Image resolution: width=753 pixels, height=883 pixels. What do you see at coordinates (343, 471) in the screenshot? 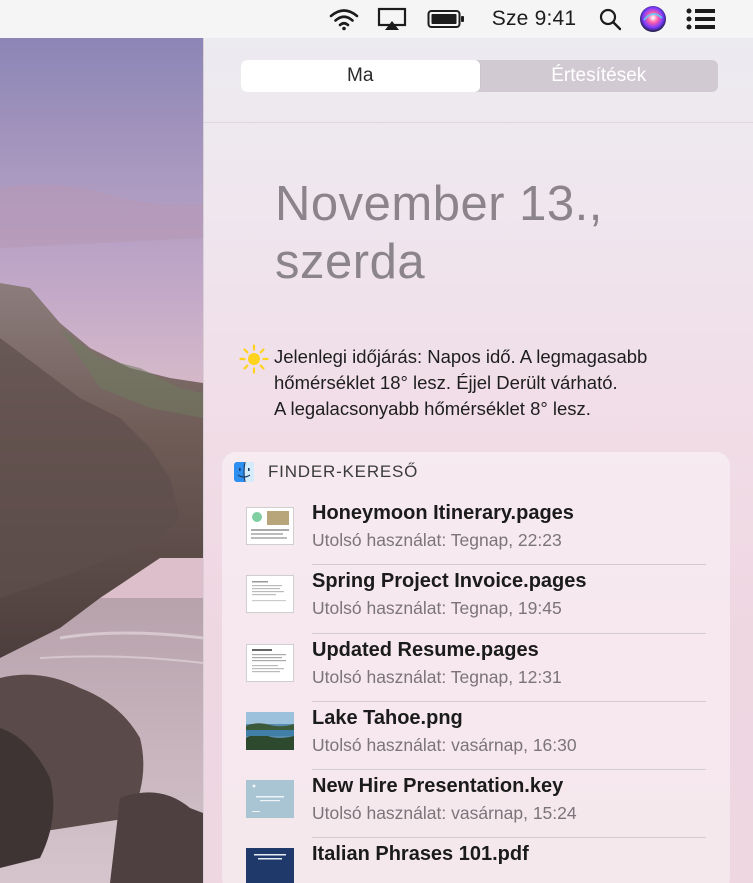
I see `widget-title: FINDER-KERESŐ` at bounding box center [343, 471].